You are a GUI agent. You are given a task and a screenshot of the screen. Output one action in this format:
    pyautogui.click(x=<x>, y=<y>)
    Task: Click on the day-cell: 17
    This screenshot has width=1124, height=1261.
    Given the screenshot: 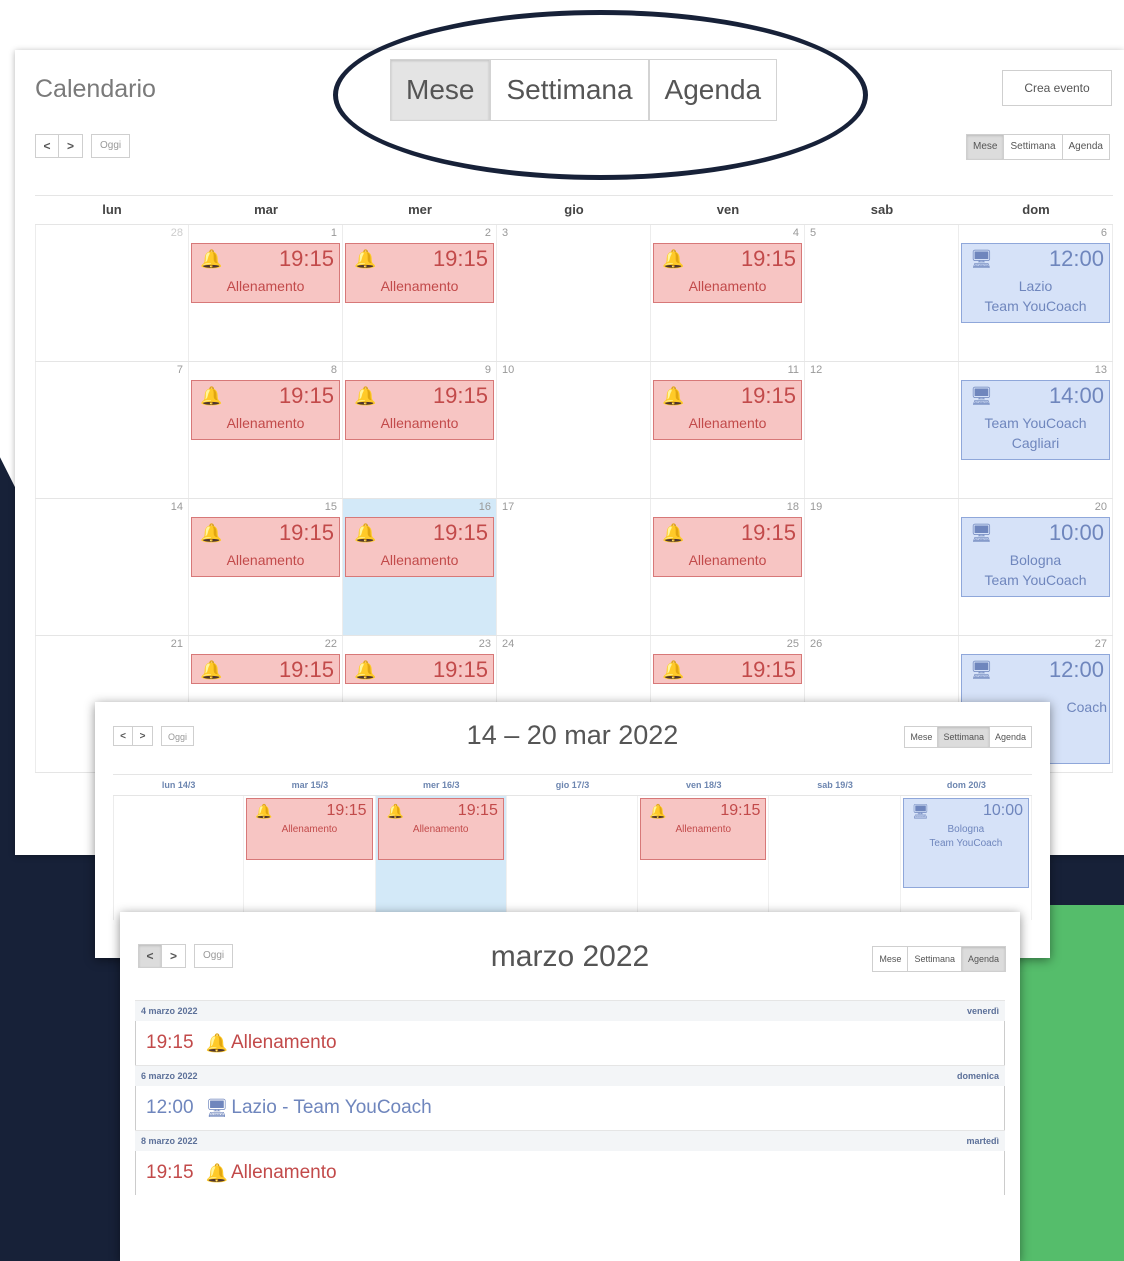 What is the action you would take?
    pyautogui.click(x=574, y=567)
    